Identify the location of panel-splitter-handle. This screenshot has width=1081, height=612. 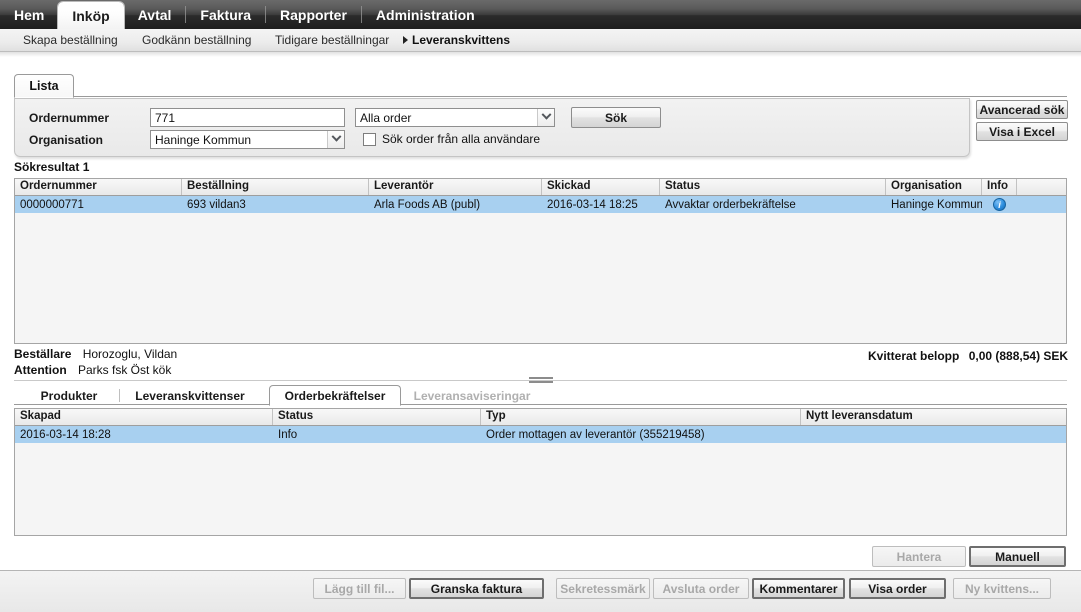
(541, 380).